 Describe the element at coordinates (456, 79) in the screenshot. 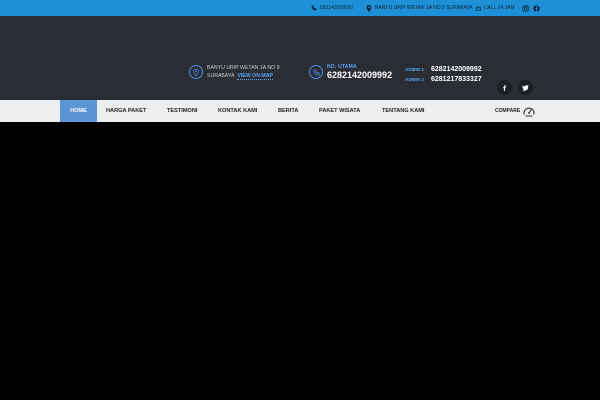

I see `admin-2-number: 6281217833327` at that location.